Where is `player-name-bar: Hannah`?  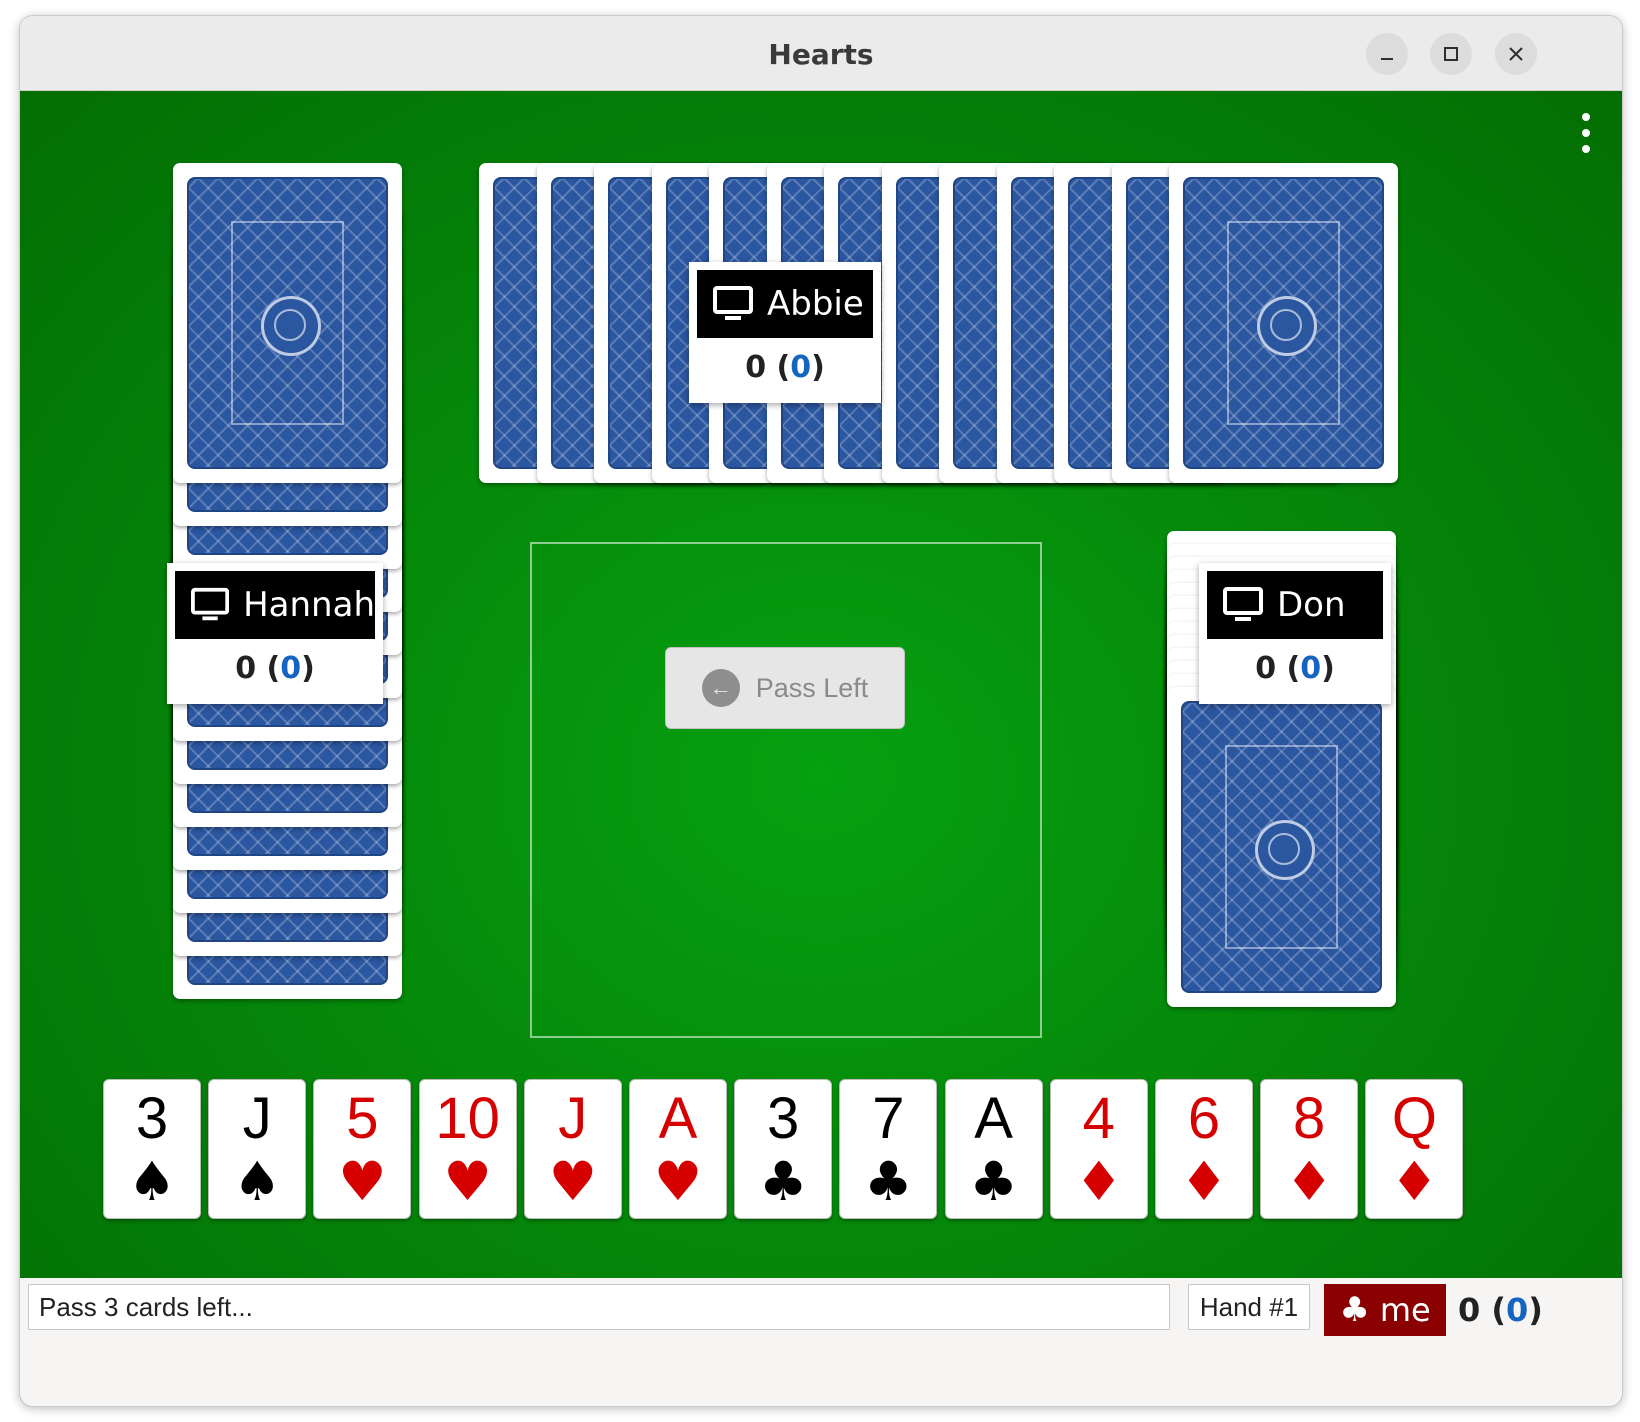 player-name-bar: Hannah is located at coordinates (275, 605).